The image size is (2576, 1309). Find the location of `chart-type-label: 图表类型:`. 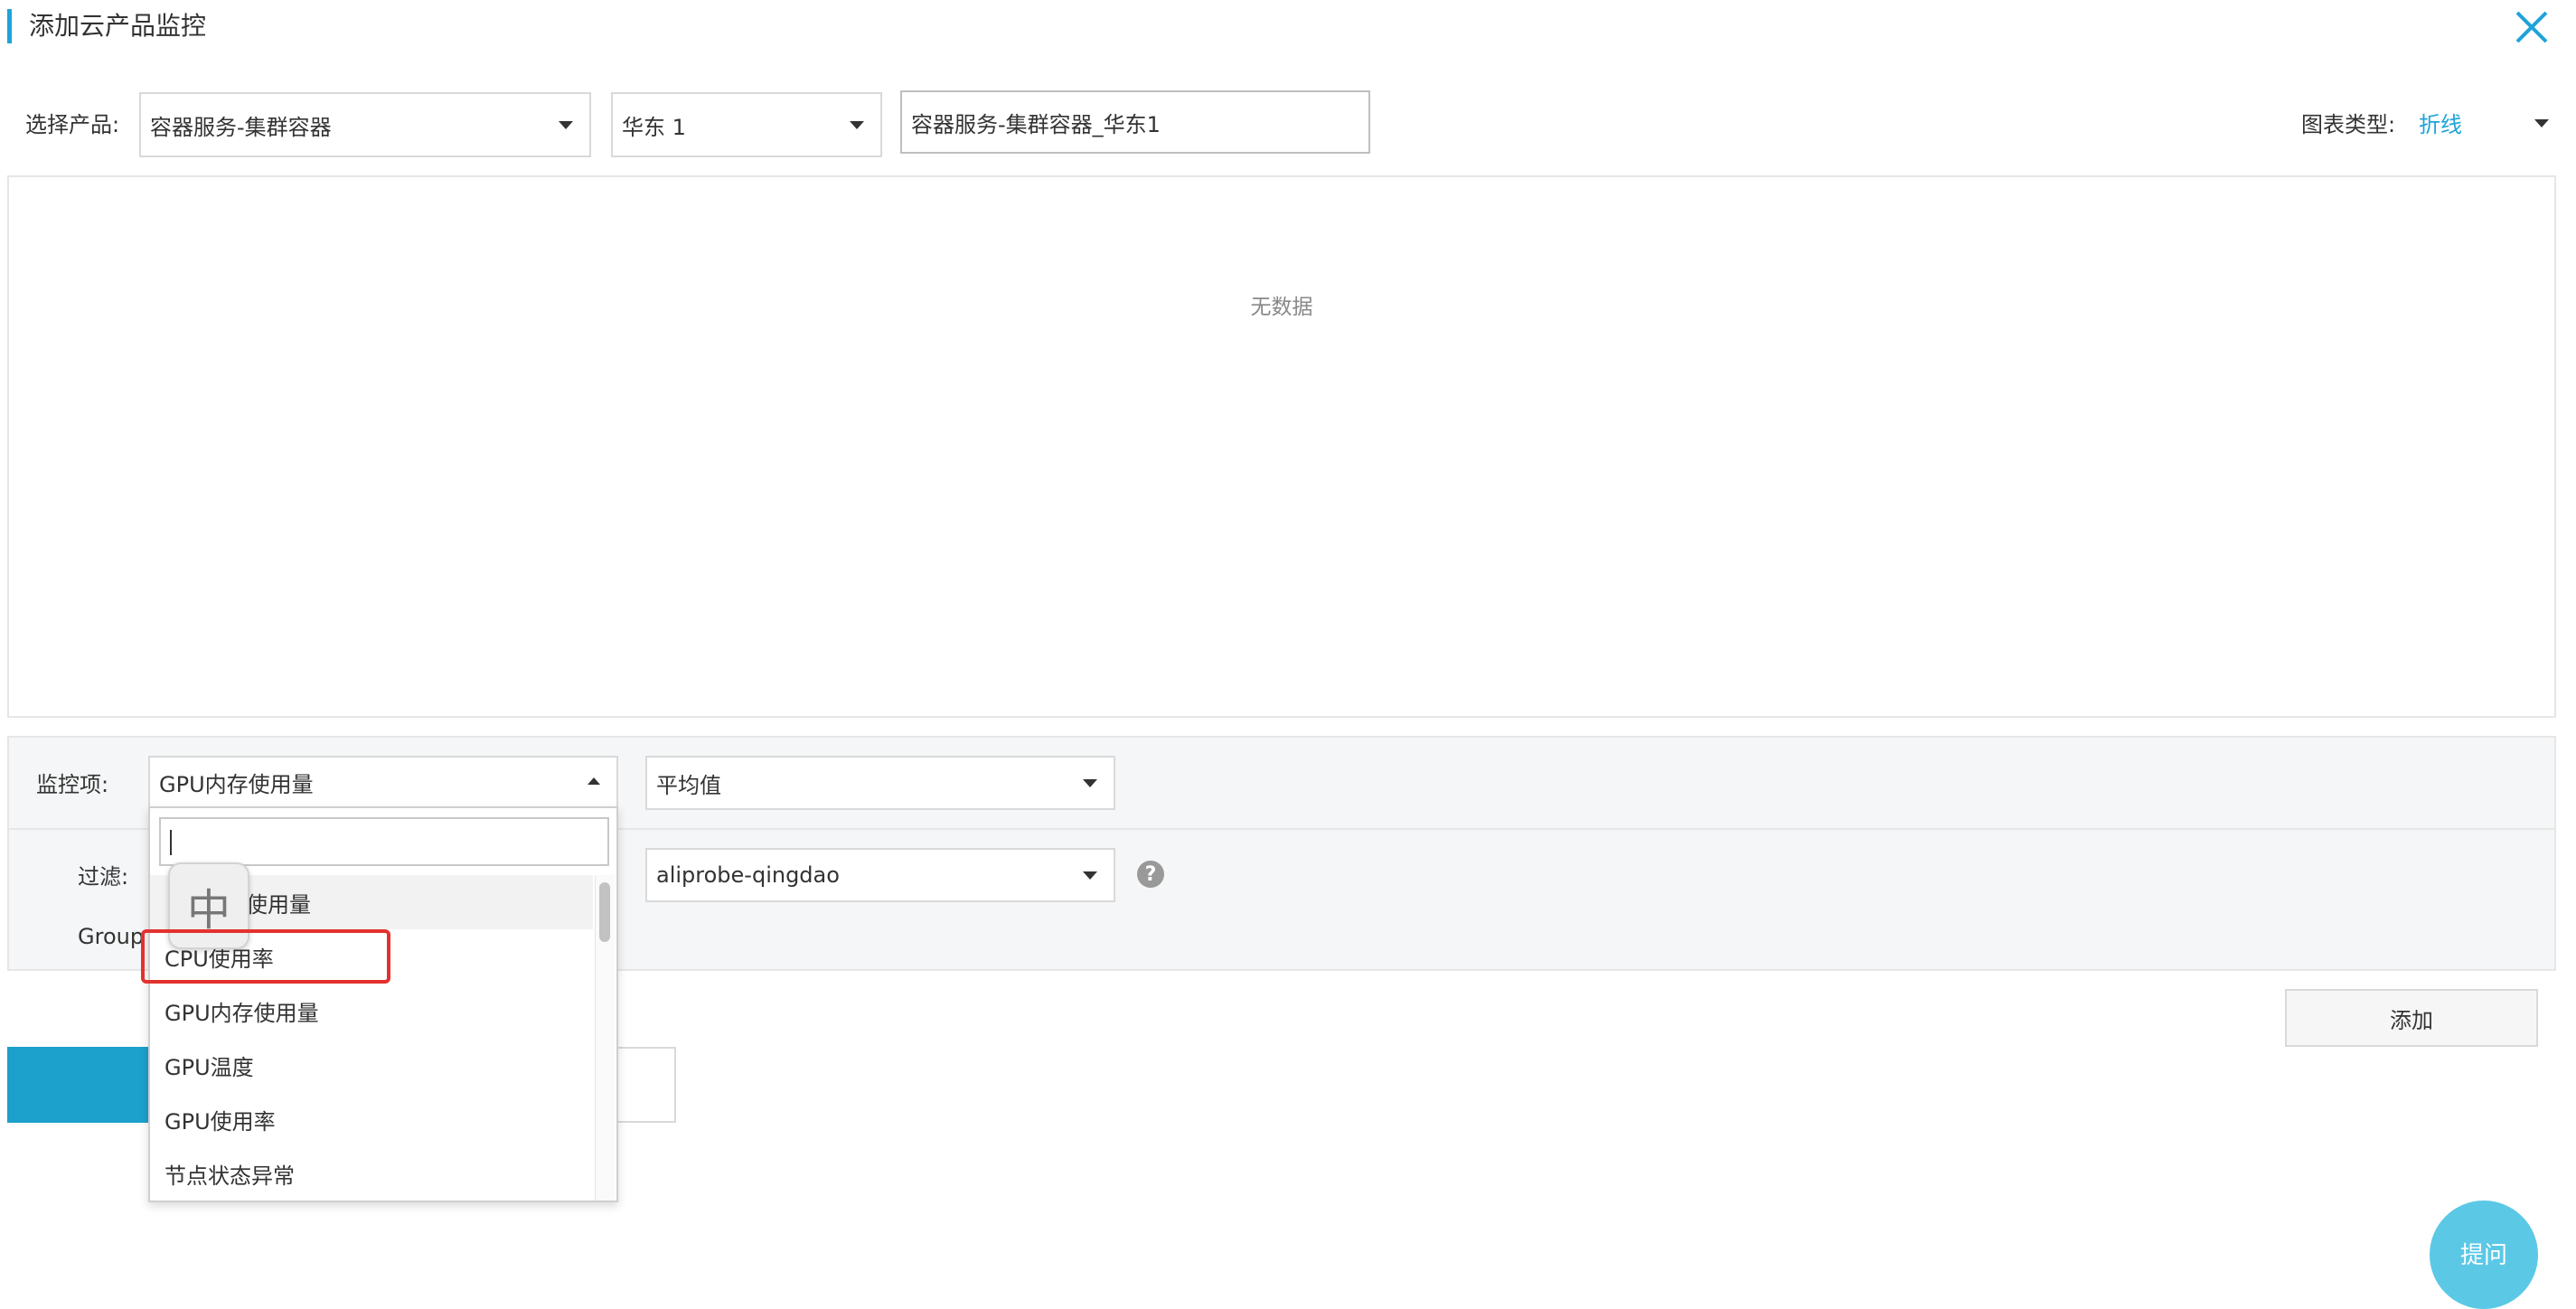

chart-type-label: 图表类型: is located at coordinates (2349, 125).